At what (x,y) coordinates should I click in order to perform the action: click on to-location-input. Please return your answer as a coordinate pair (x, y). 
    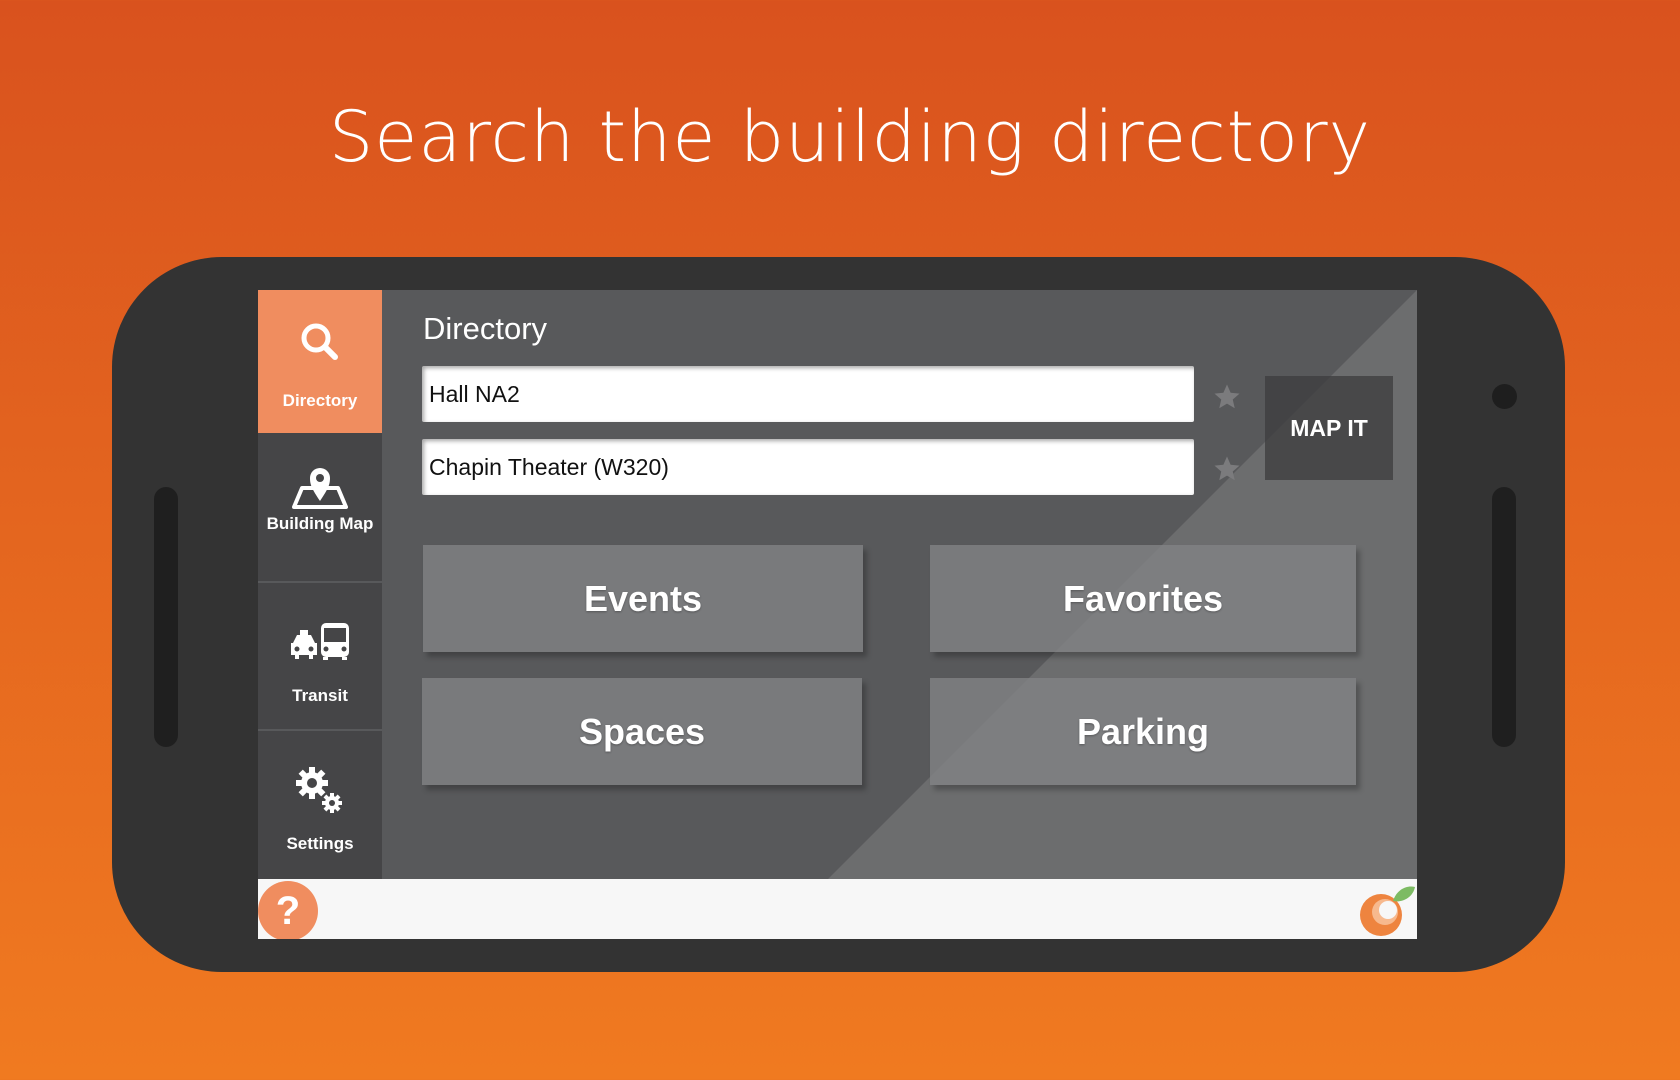
    Looking at the image, I should click on (808, 467).